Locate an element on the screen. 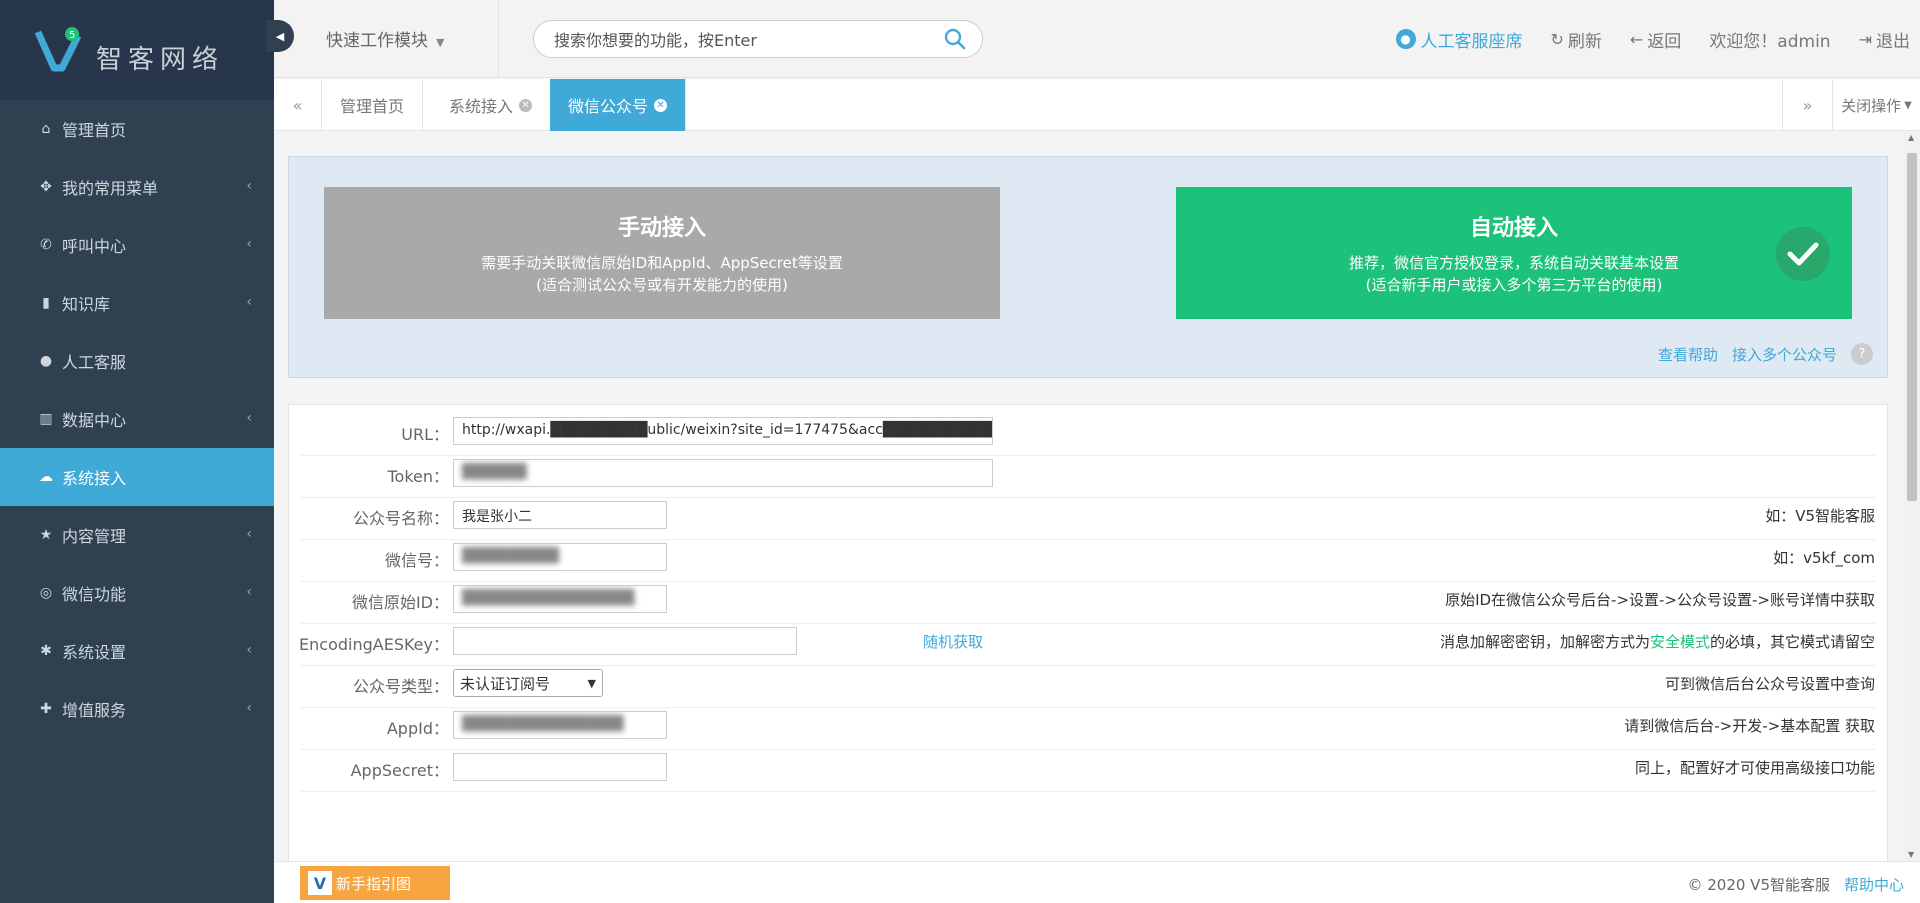  sidebar-item-3: ▮ 知识库 ‹ is located at coordinates (137, 303).